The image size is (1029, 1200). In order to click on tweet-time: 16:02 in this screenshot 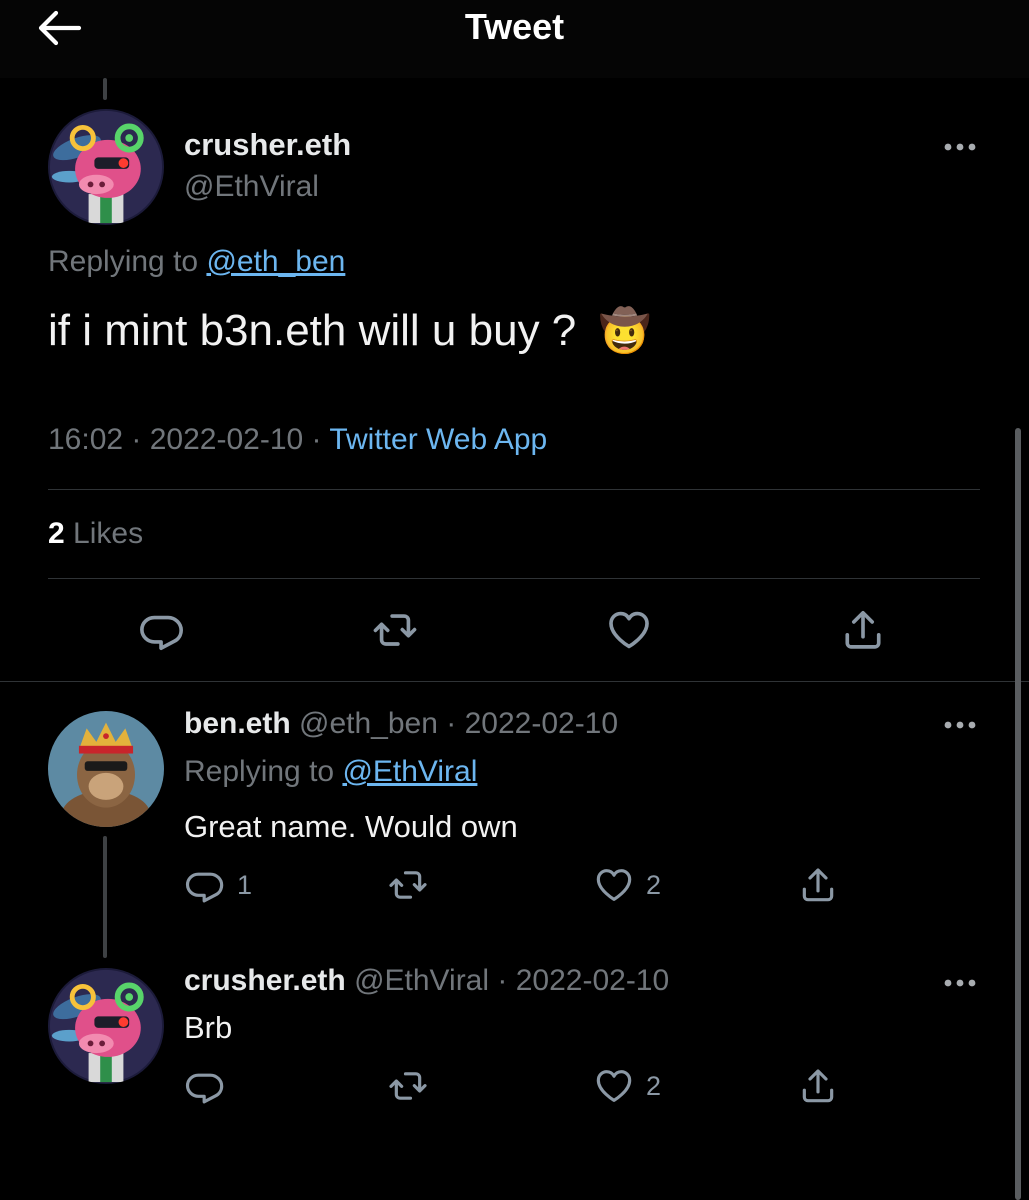, I will do `click(86, 439)`.